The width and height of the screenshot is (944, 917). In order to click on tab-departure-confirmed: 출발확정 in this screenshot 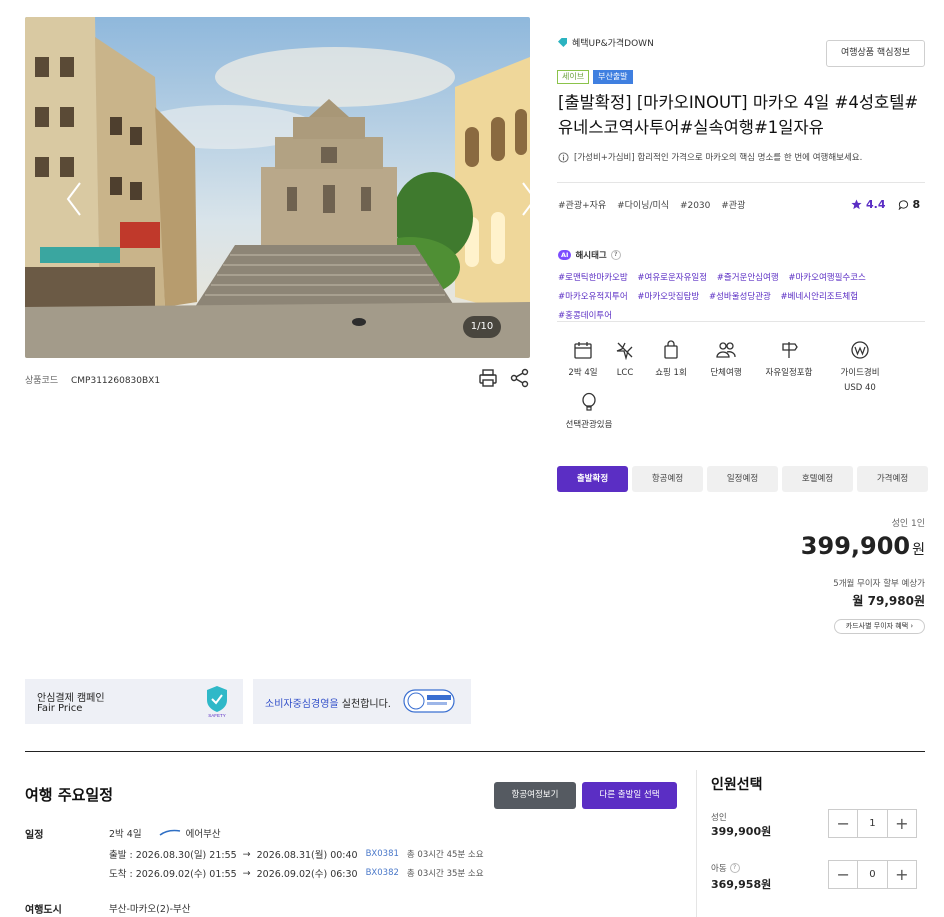, I will do `click(592, 479)`.